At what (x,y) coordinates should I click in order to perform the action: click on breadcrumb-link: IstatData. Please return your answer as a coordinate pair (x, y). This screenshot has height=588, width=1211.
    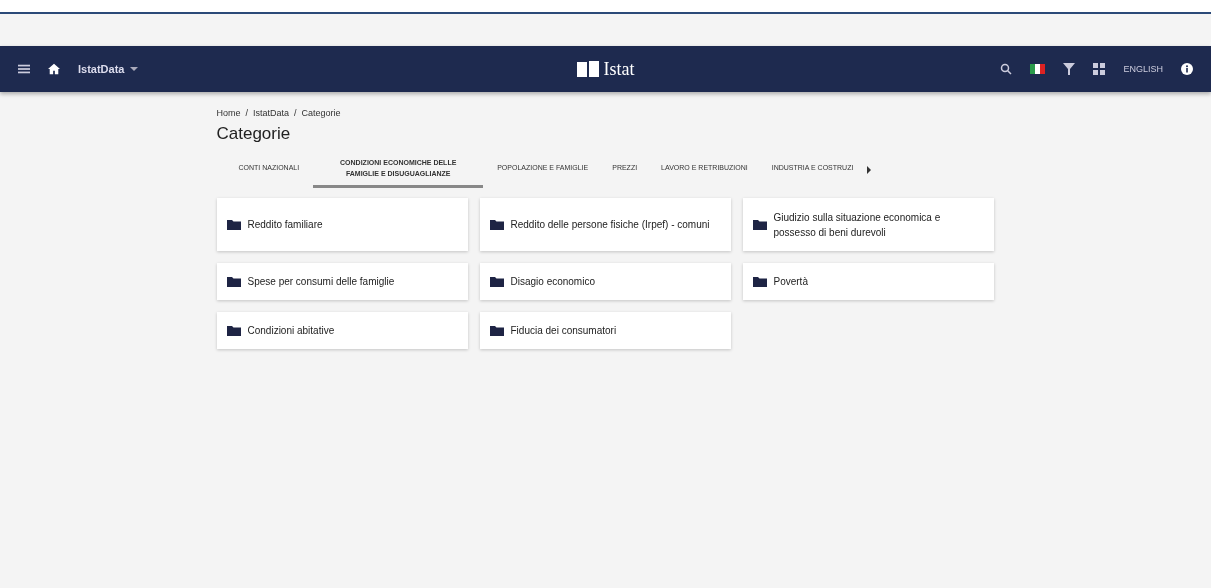
    Looking at the image, I should click on (271, 113).